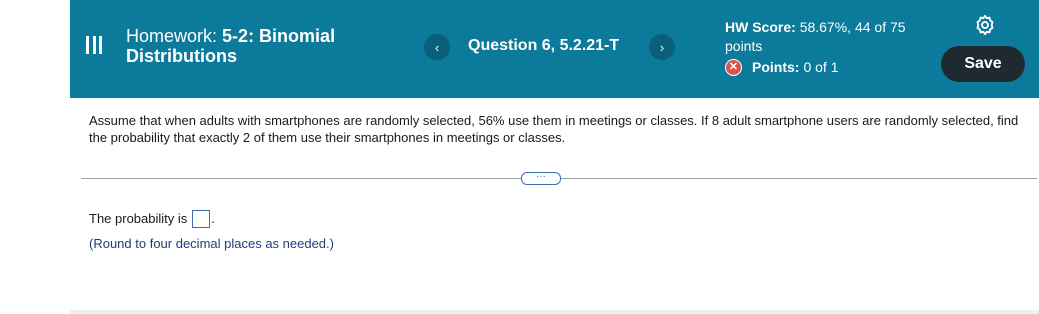 The height and width of the screenshot is (314, 1039). I want to click on menu-icon, so click(94, 46).